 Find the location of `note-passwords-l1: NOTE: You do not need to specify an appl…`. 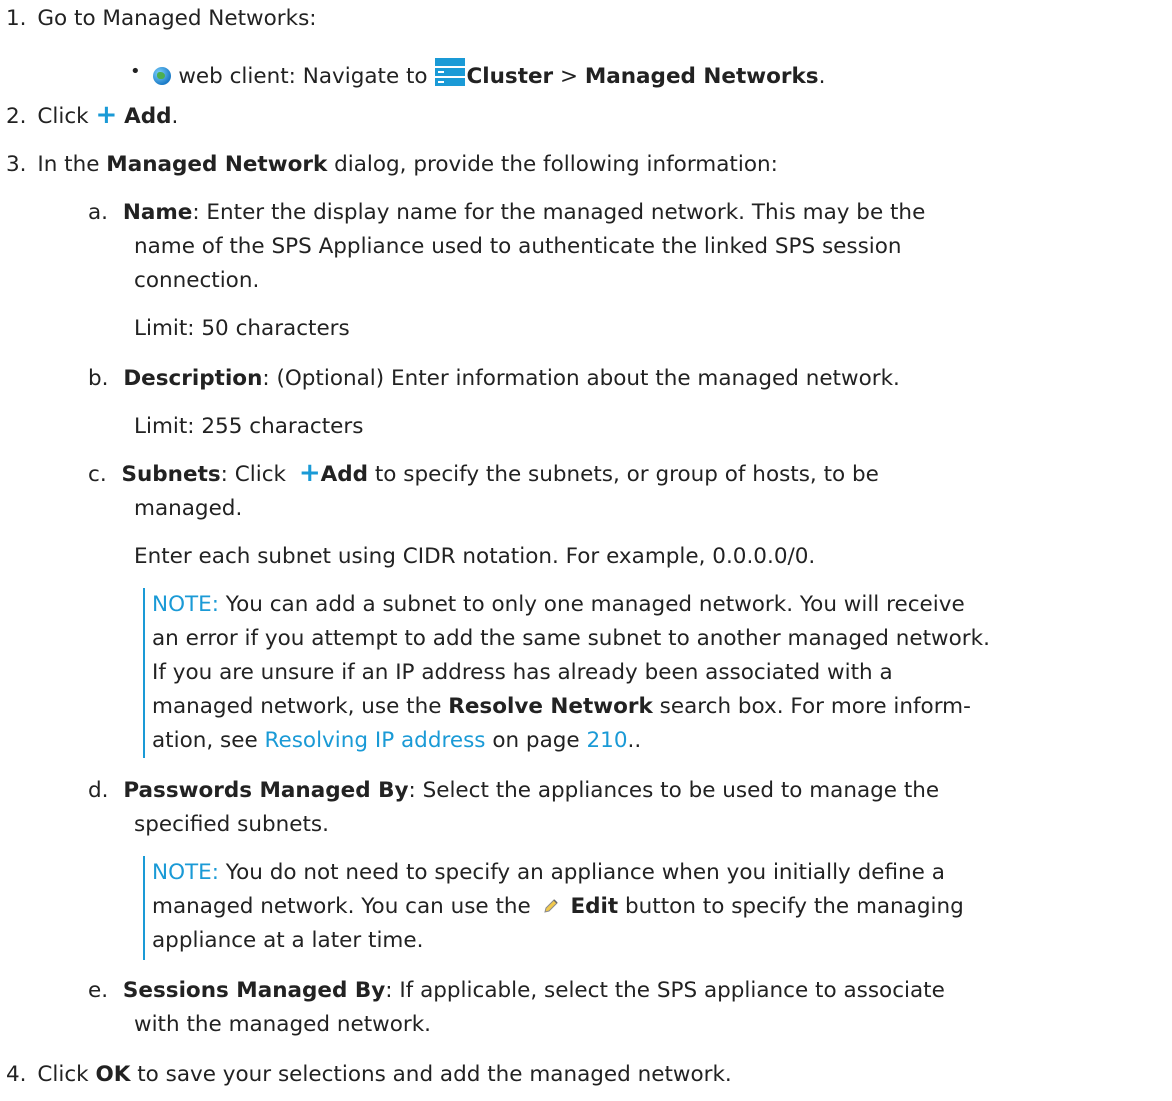

note-passwords-l1: NOTE: You do not need to specify an appl… is located at coordinates (548, 872).